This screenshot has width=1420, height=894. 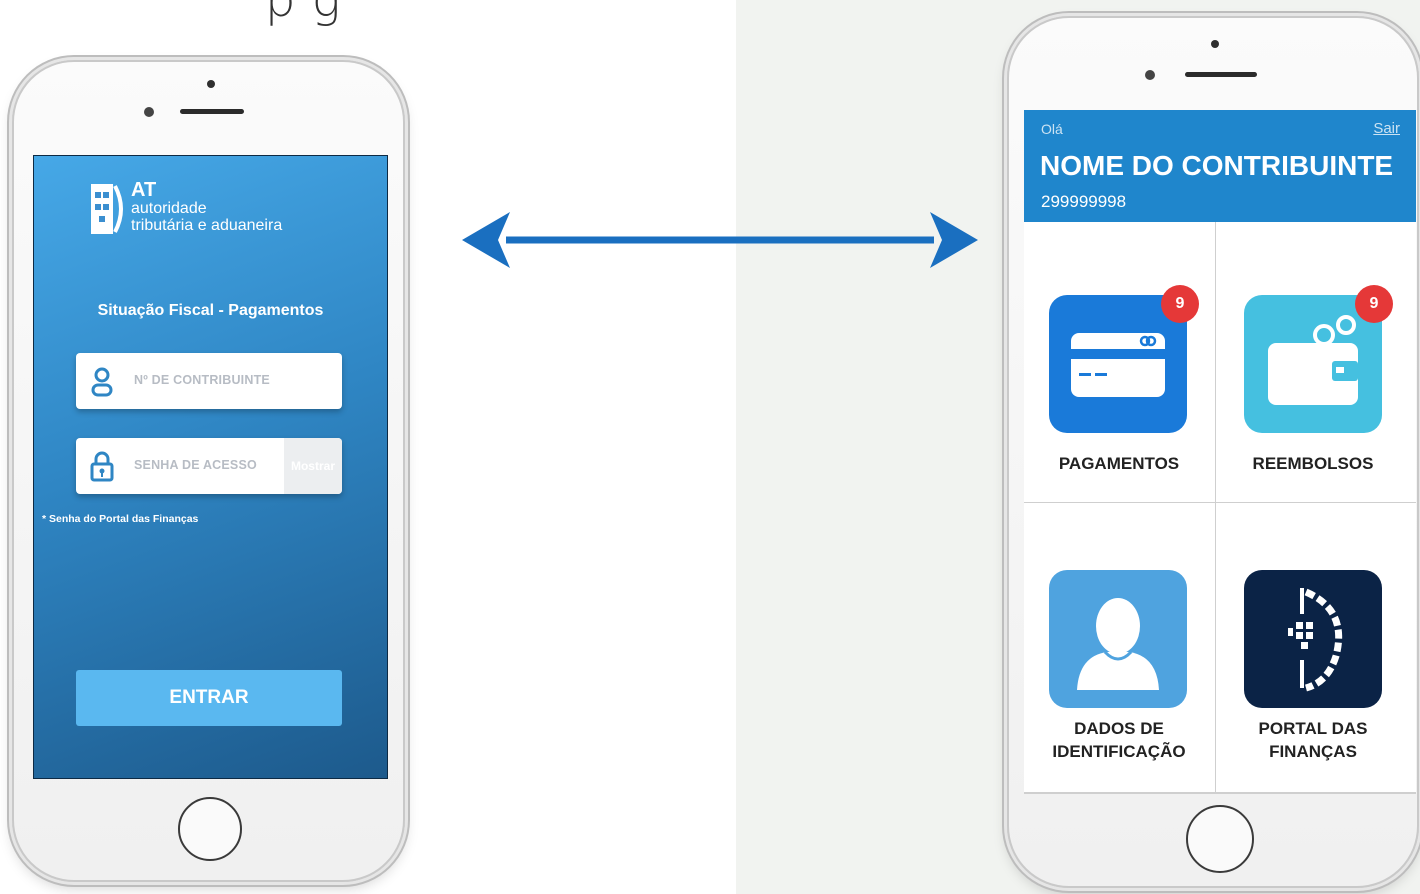 What do you see at coordinates (1118, 639) in the screenshot?
I see `person-icon` at bounding box center [1118, 639].